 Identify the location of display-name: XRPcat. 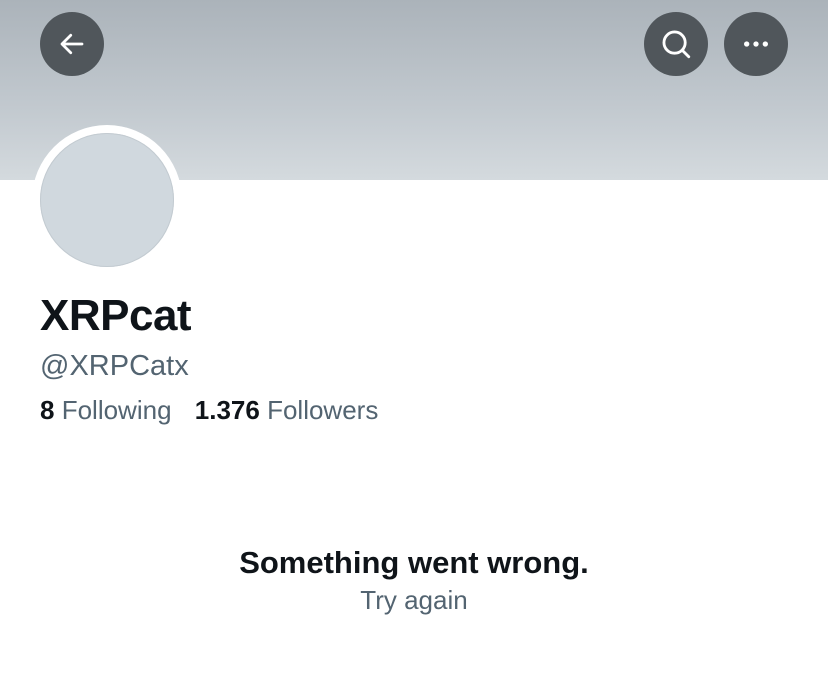
(116, 315).